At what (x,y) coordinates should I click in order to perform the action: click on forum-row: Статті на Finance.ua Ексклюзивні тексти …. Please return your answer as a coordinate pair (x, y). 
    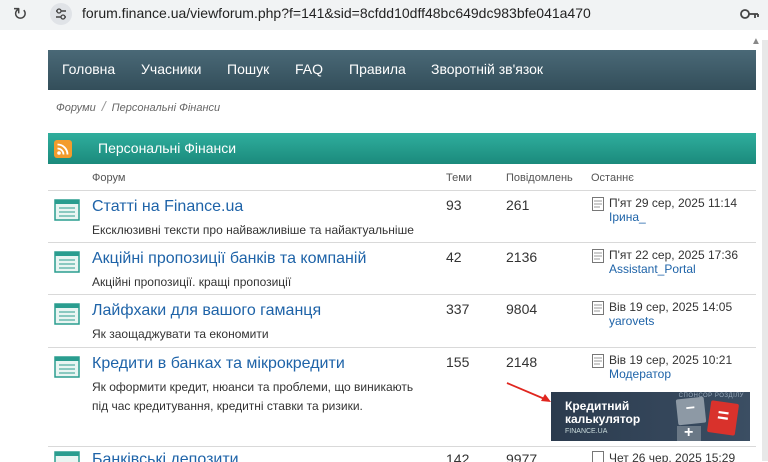
    Looking at the image, I should click on (402, 216).